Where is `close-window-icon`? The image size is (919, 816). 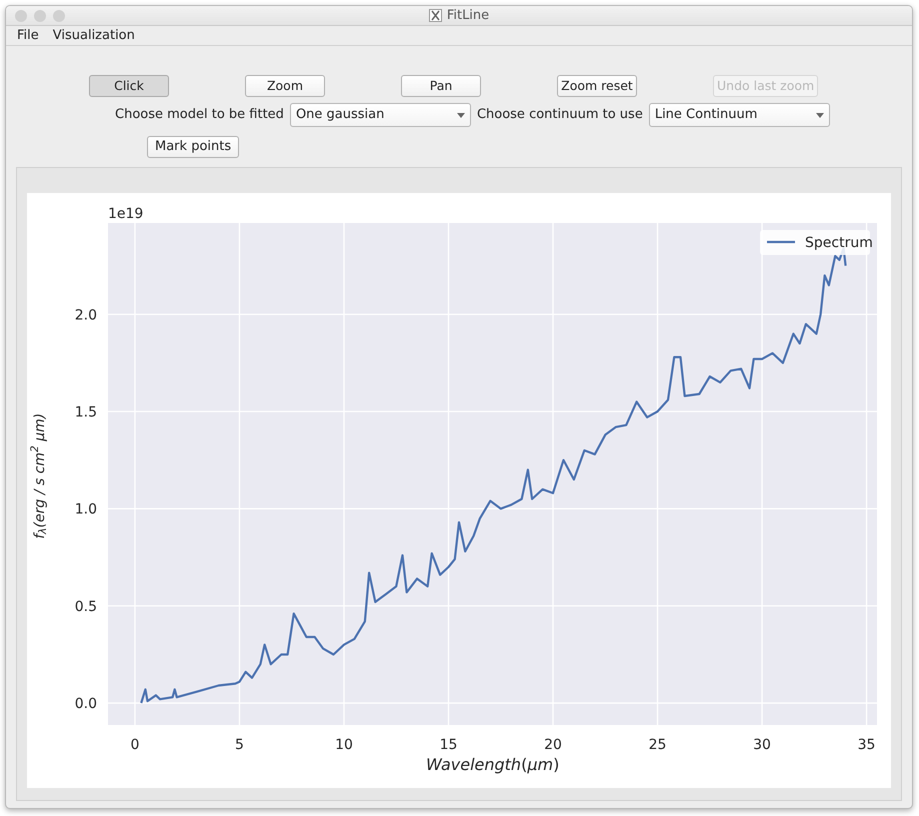 close-window-icon is located at coordinates (21, 16).